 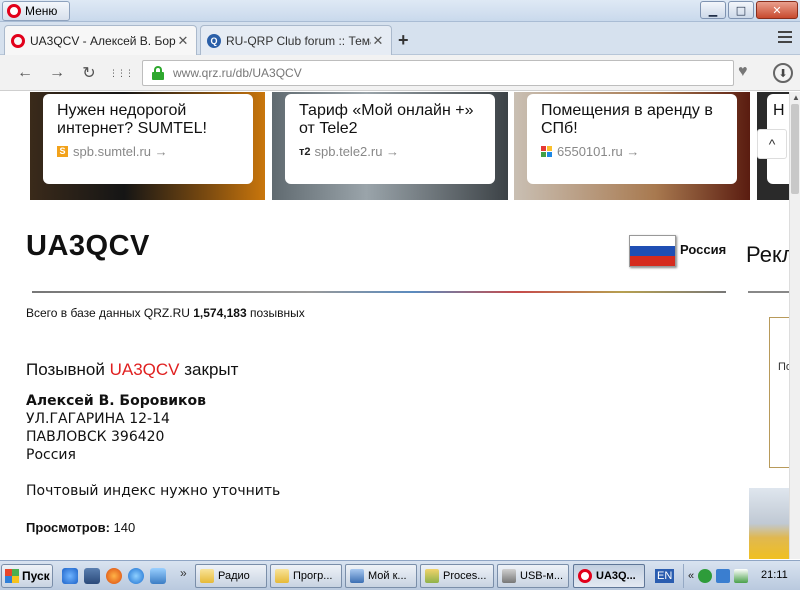 I want to click on address-line-city: ПАВЛОВСК 396420, so click(x=95, y=437).